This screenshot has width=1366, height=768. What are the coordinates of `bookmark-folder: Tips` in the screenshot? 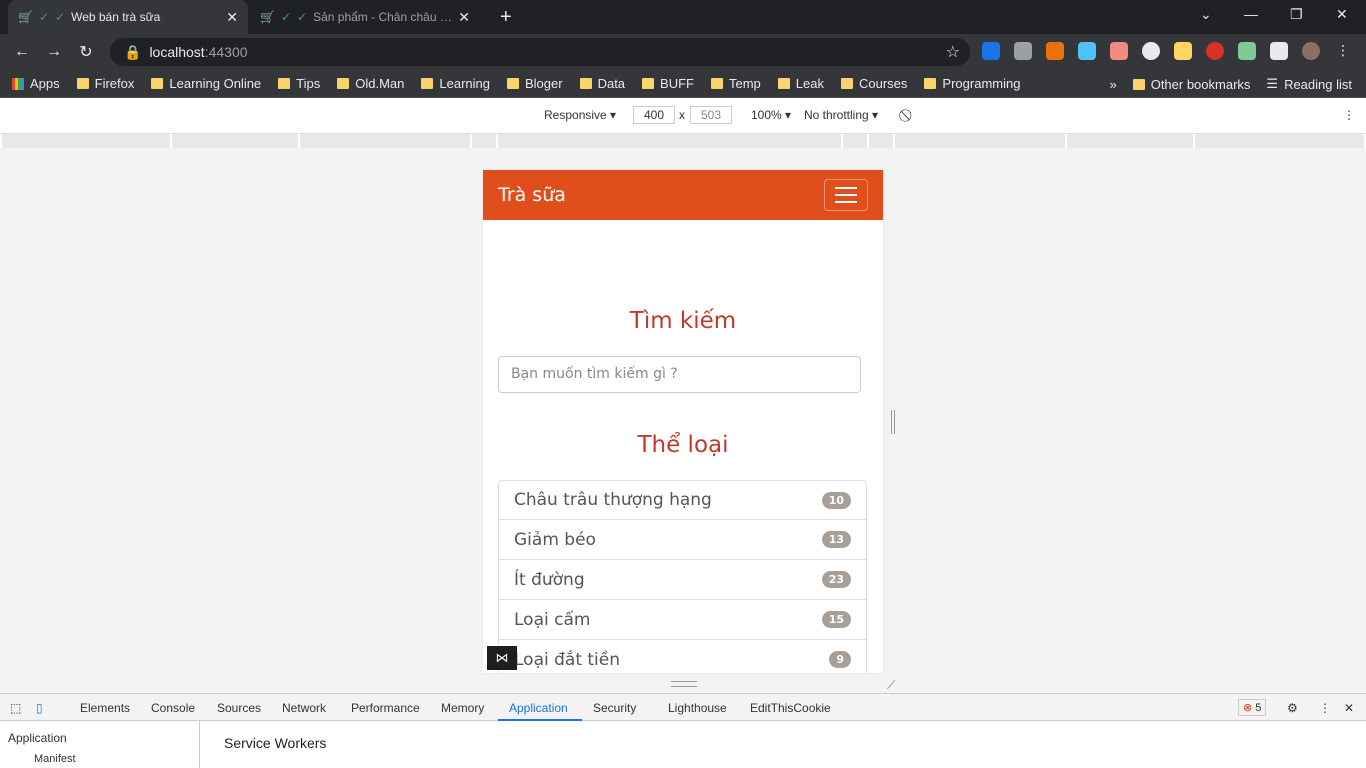 It's located at (299, 83).